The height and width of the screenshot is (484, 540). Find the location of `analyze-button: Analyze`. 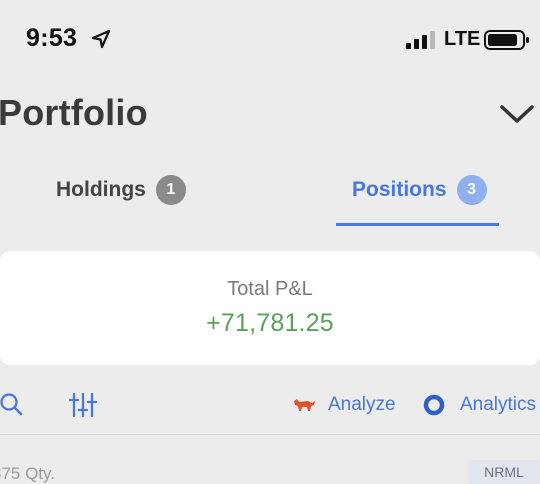

analyze-button: Analyze is located at coordinates (344, 405).